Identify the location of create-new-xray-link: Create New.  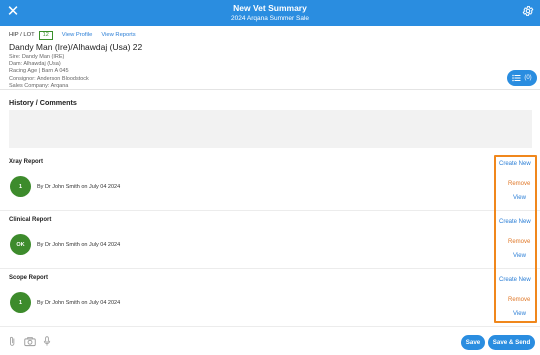
(515, 164).